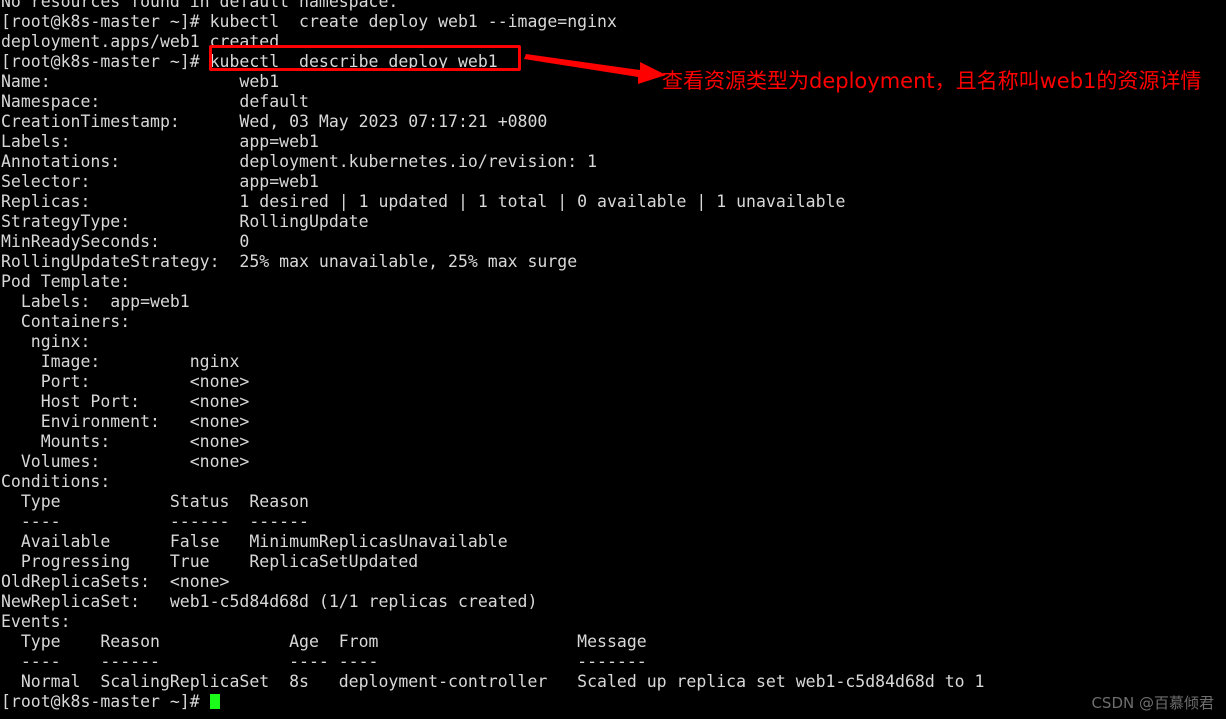  Describe the element at coordinates (125, 461) in the screenshot. I see `terminal-line: Volumes: <none>` at that location.